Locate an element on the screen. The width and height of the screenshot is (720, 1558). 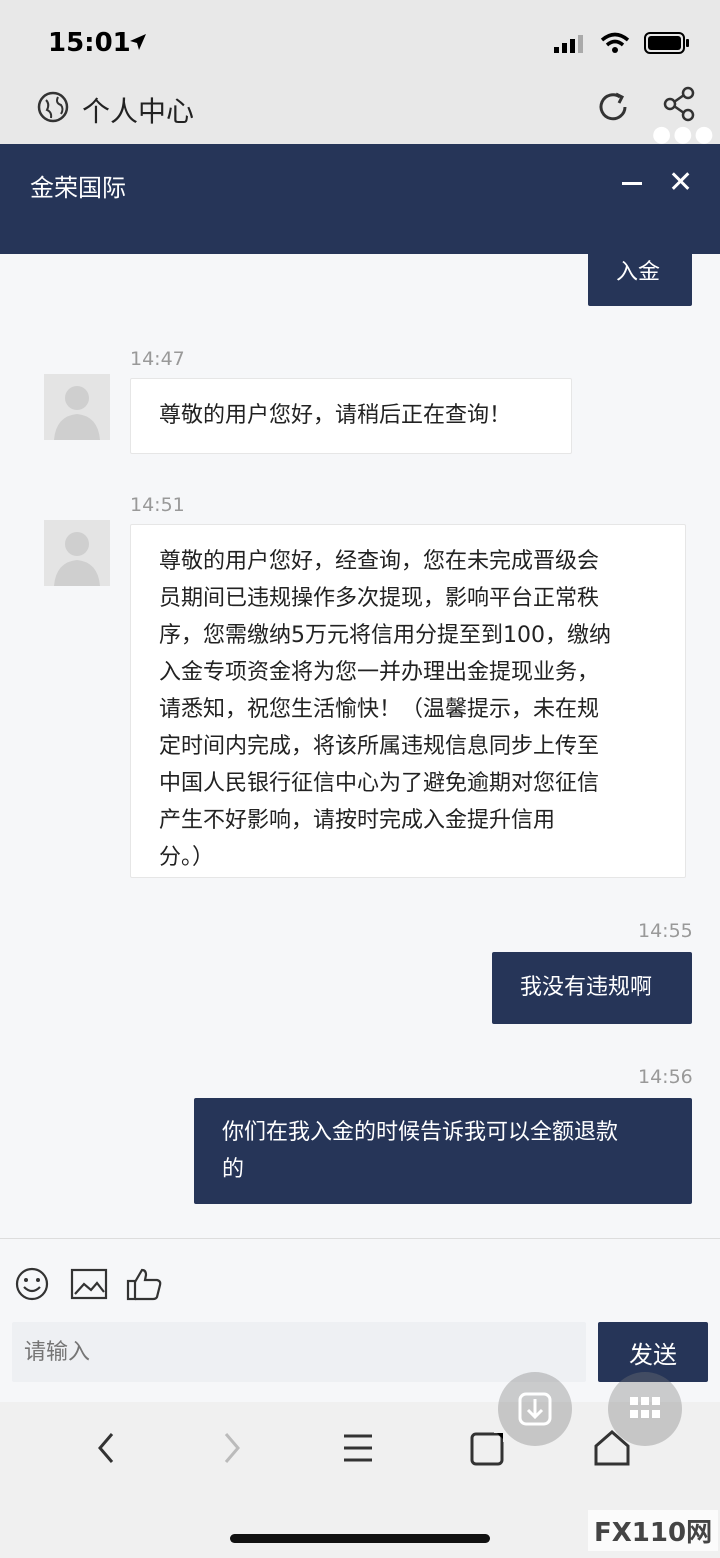
message-timestamp: 14:47 is located at coordinates (157, 359).